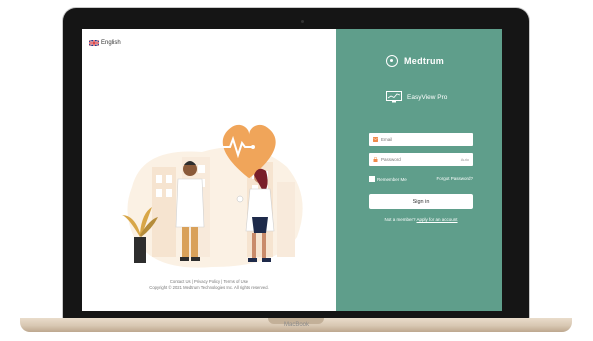 This screenshot has width=593, height=341. I want to click on monitor-chart-icon, so click(394, 97).